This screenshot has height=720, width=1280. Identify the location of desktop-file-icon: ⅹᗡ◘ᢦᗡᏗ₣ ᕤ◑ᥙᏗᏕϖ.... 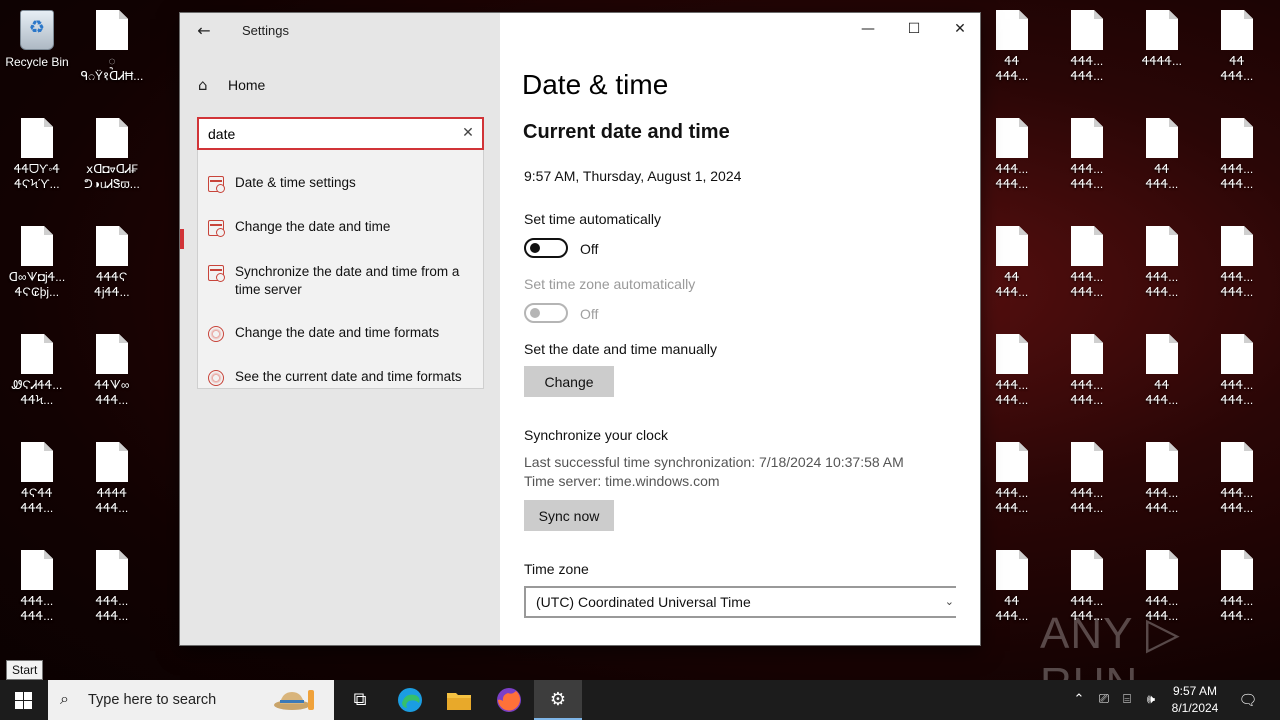
(112, 155).